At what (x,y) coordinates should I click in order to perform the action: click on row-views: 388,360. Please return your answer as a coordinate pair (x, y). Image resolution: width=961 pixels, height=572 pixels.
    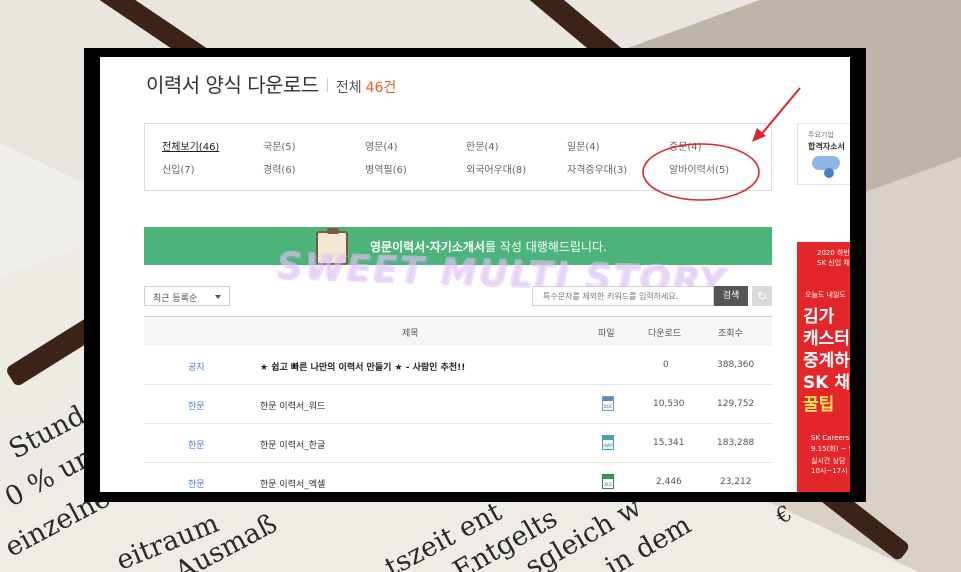
    Looking at the image, I should click on (736, 365).